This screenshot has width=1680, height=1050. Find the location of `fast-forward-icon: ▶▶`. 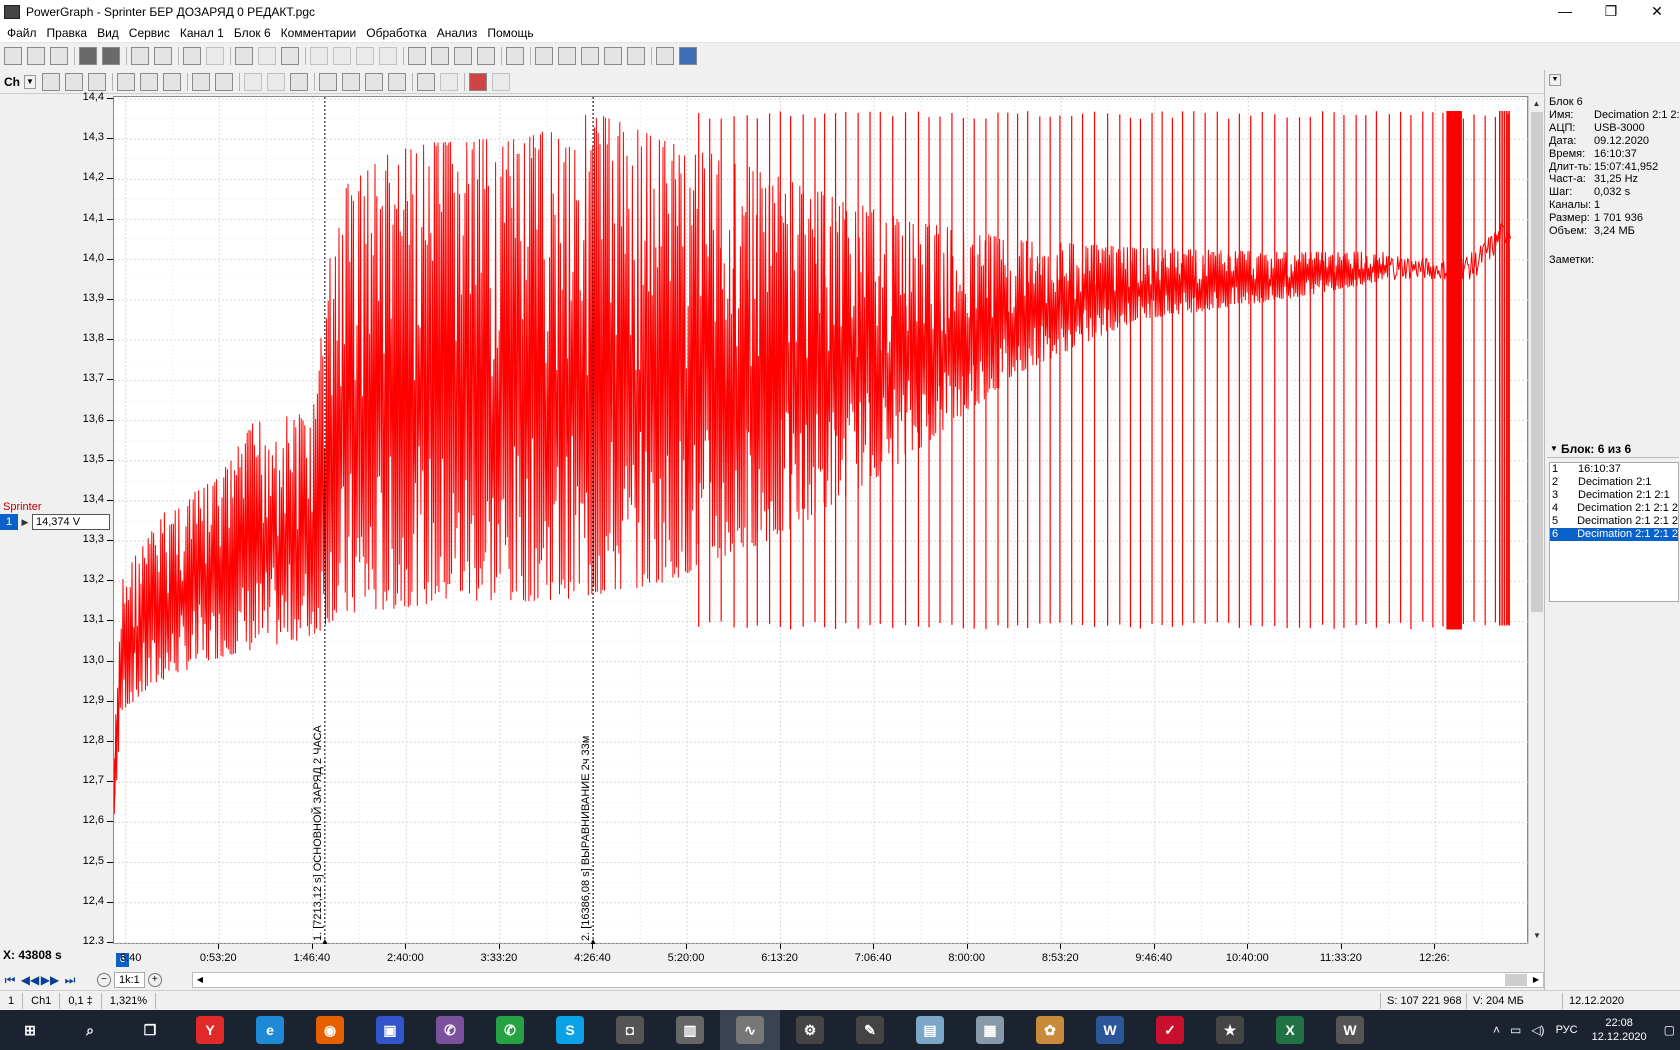

fast-forward-icon: ▶▶ is located at coordinates (50, 980).